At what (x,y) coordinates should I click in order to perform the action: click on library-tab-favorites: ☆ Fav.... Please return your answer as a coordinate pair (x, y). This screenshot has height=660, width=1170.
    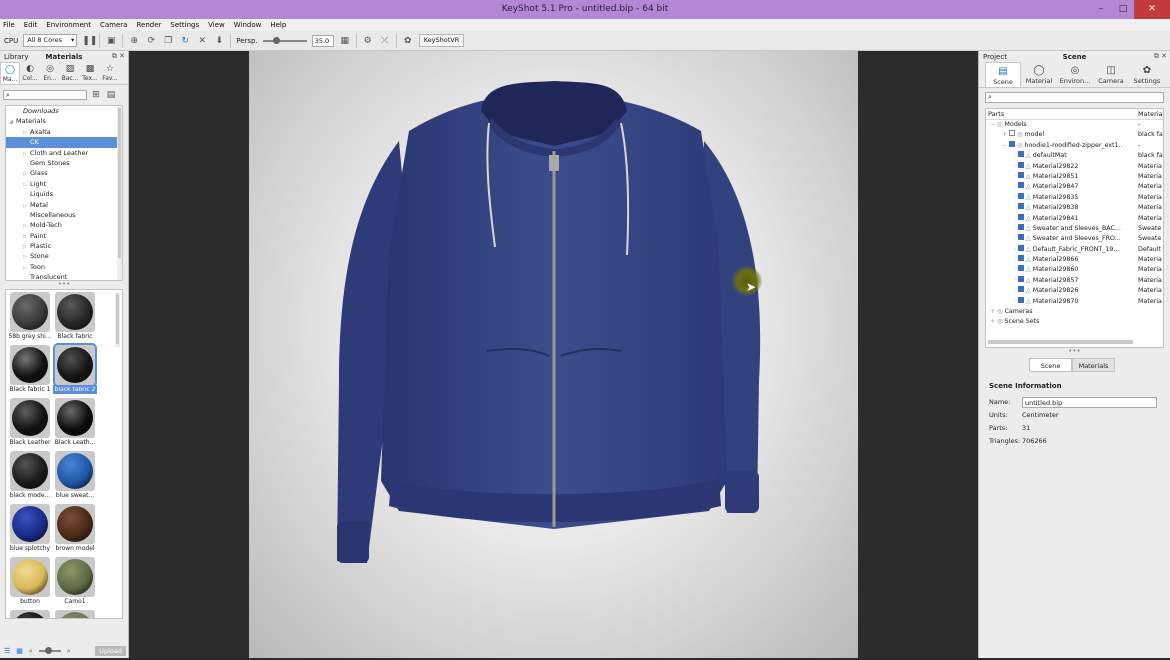
    Looking at the image, I should click on (110, 73).